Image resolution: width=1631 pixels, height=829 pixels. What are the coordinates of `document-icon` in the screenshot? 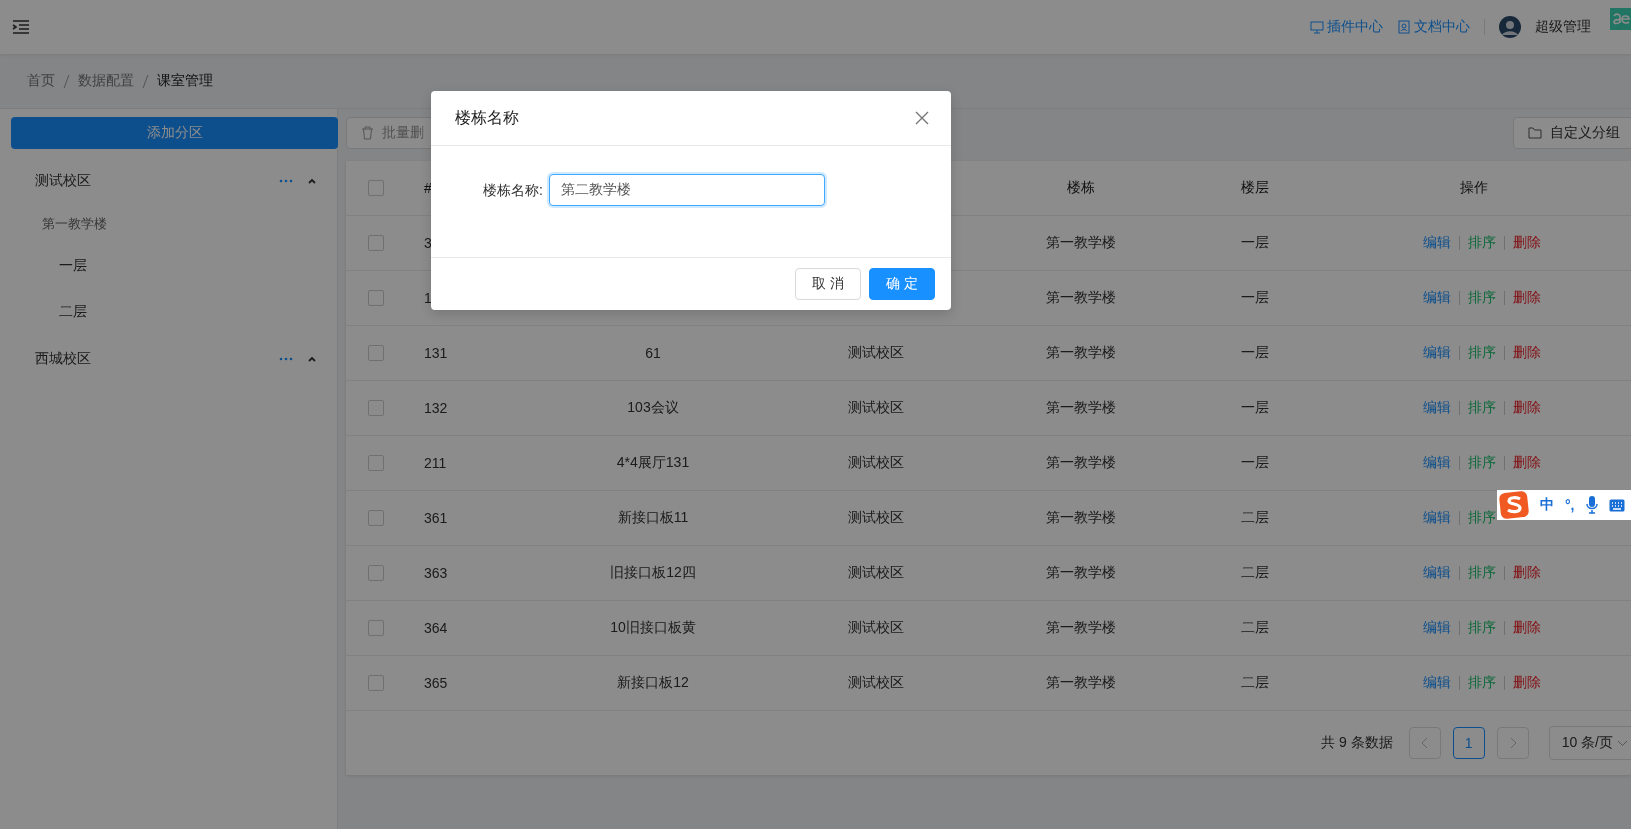 It's located at (1404, 27).